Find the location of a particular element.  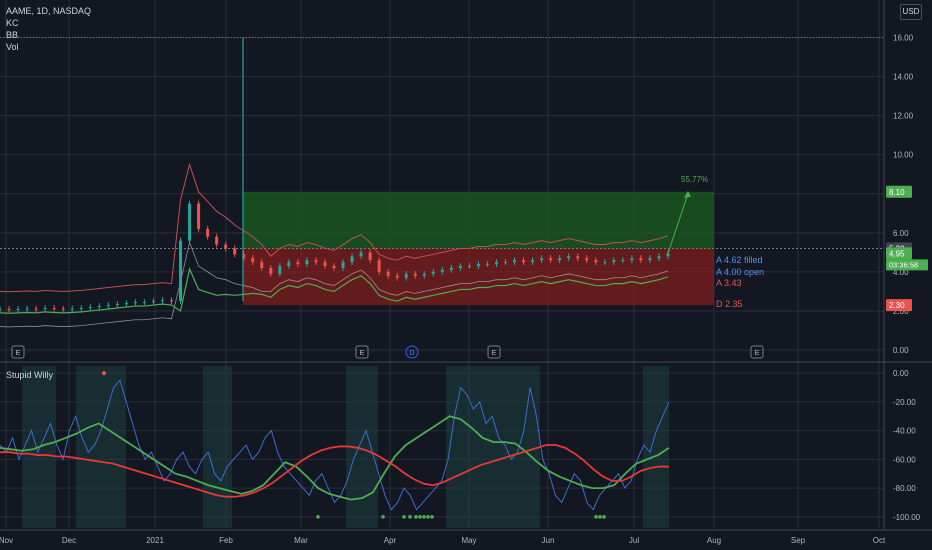

position-annotation: A 4.00 open is located at coordinates (740, 272).